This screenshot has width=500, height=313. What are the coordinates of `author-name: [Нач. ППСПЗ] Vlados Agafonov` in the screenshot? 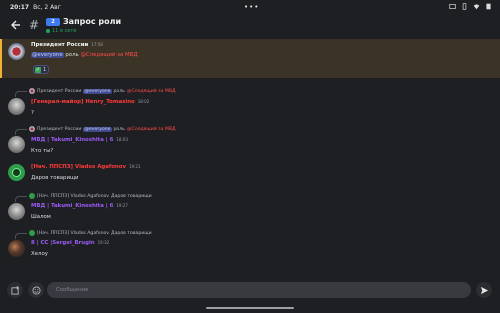 It's located at (78, 167).